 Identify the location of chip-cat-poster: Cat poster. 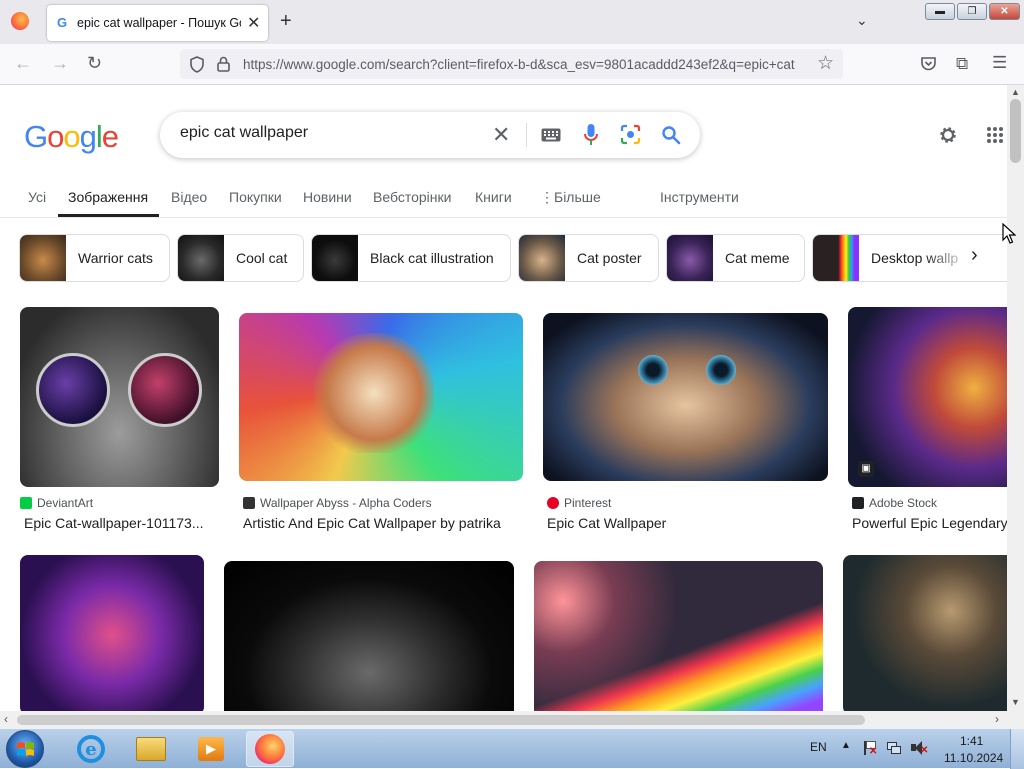
(588, 258).